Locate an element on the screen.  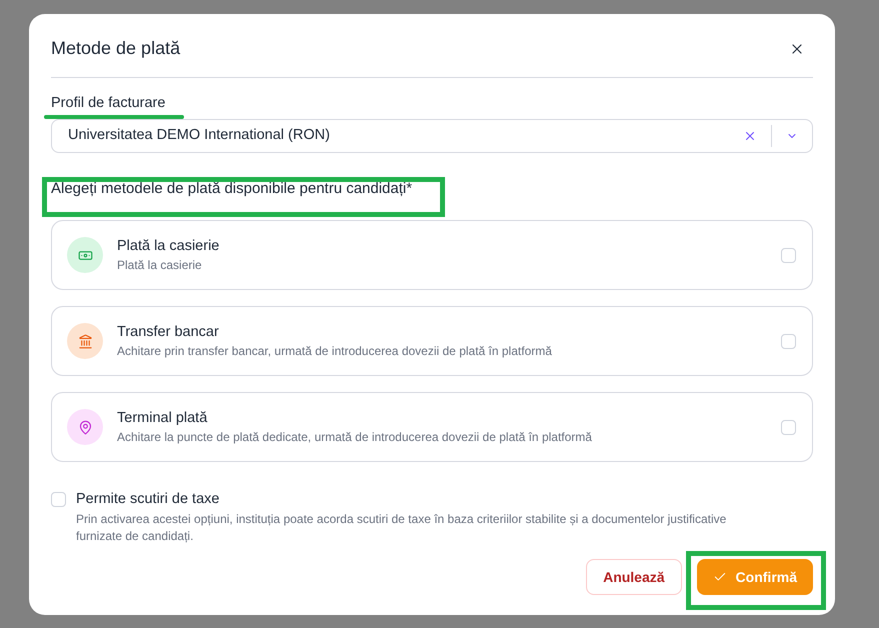
banknote-icon is located at coordinates (85, 255).